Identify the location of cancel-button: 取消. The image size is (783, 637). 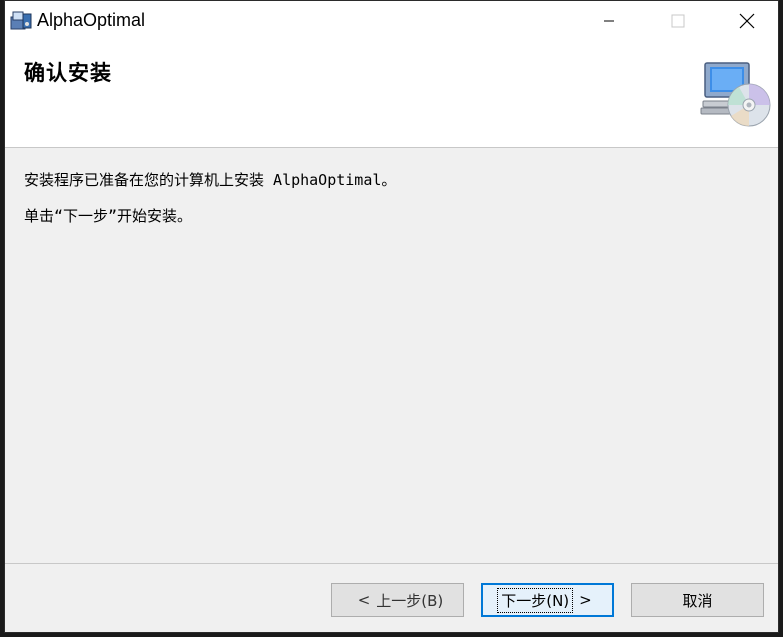
(697, 600).